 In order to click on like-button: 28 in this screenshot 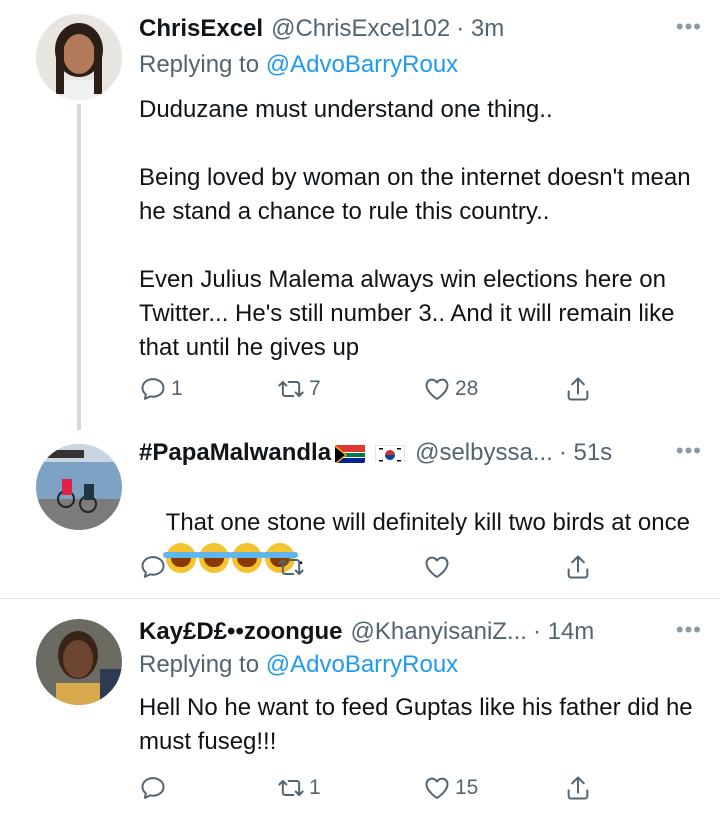, I will do `click(450, 389)`.